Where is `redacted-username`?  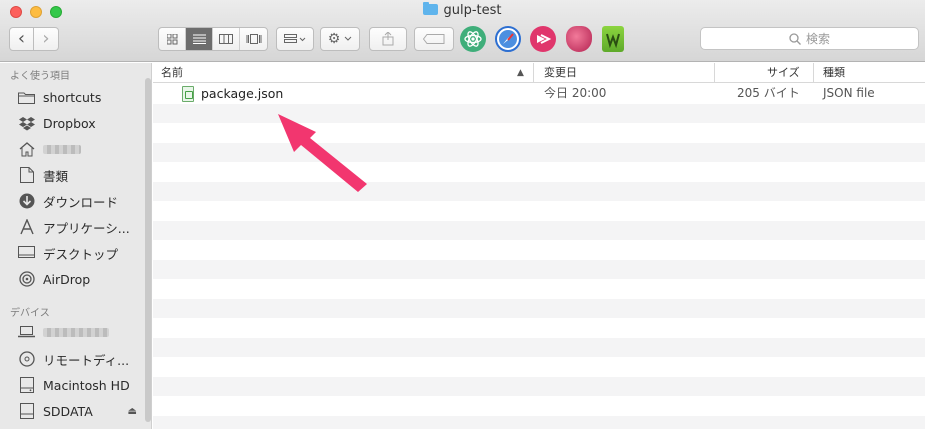
redacted-username is located at coordinates (62, 149).